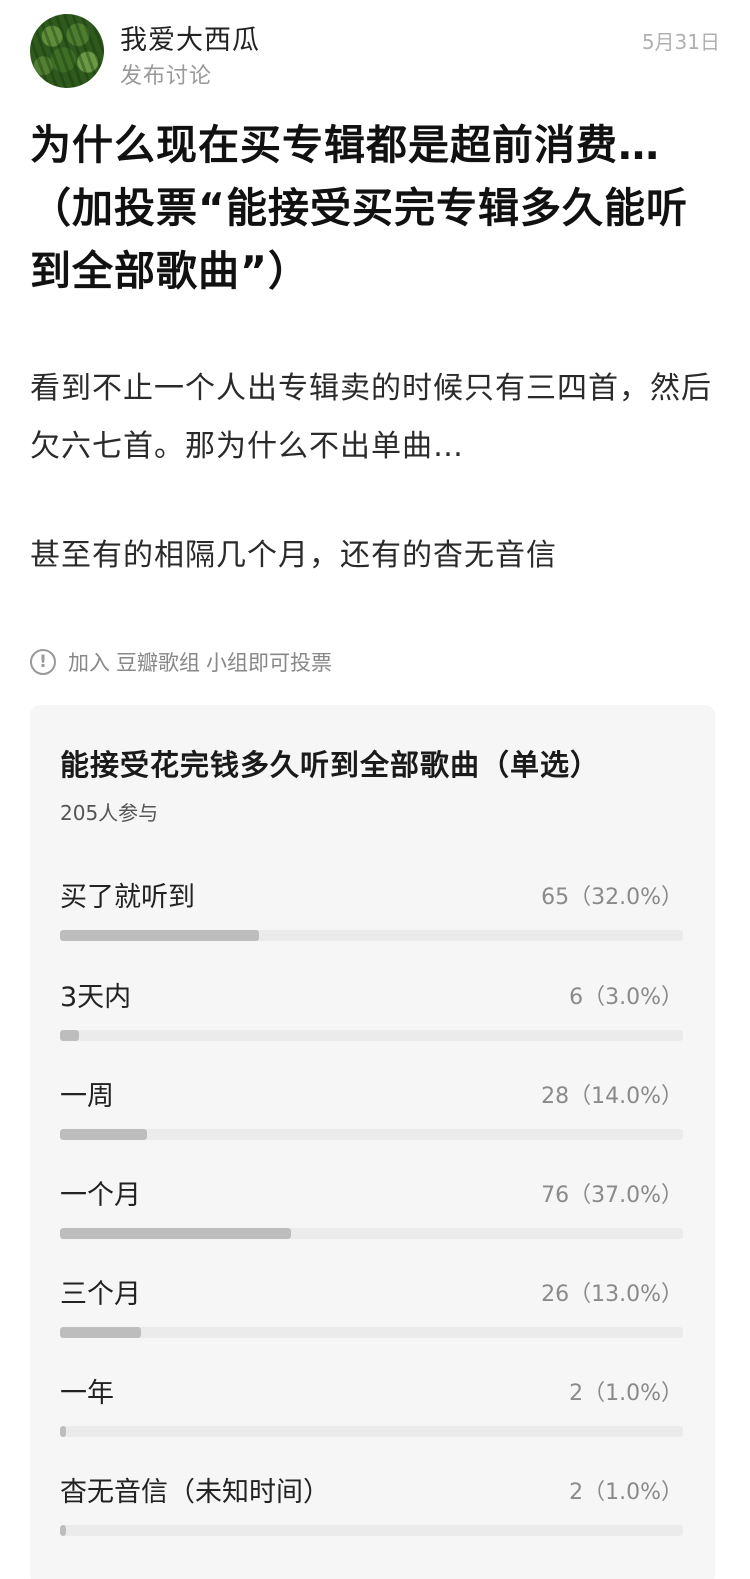  Describe the element at coordinates (89, 663) in the screenshot. I see `notice-prefix: 加入` at that location.